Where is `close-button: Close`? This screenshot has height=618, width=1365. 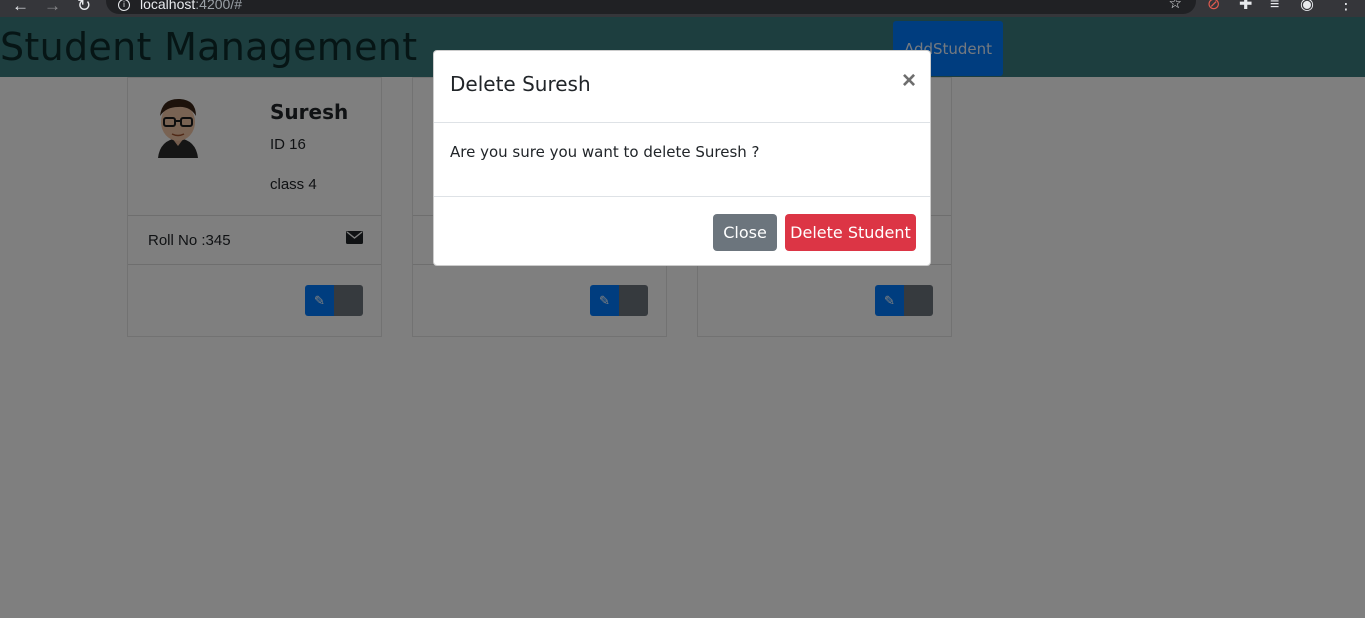 close-button: Close is located at coordinates (745, 232).